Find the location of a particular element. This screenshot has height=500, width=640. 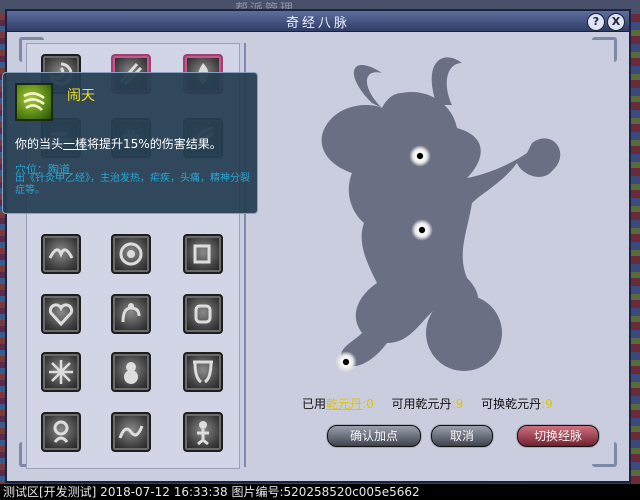

tooltip-skill-icon is located at coordinates (34, 102).